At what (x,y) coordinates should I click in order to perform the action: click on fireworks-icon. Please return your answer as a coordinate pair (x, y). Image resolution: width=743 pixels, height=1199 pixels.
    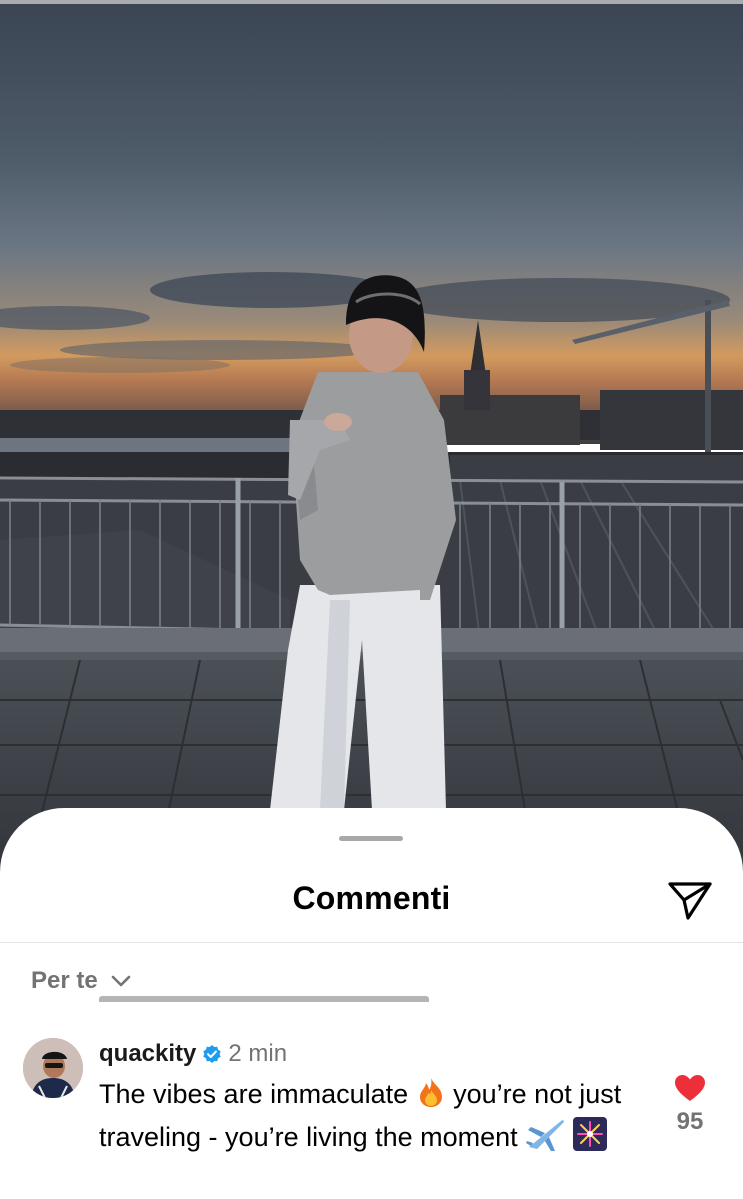
    Looking at the image, I should click on (589, 1138).